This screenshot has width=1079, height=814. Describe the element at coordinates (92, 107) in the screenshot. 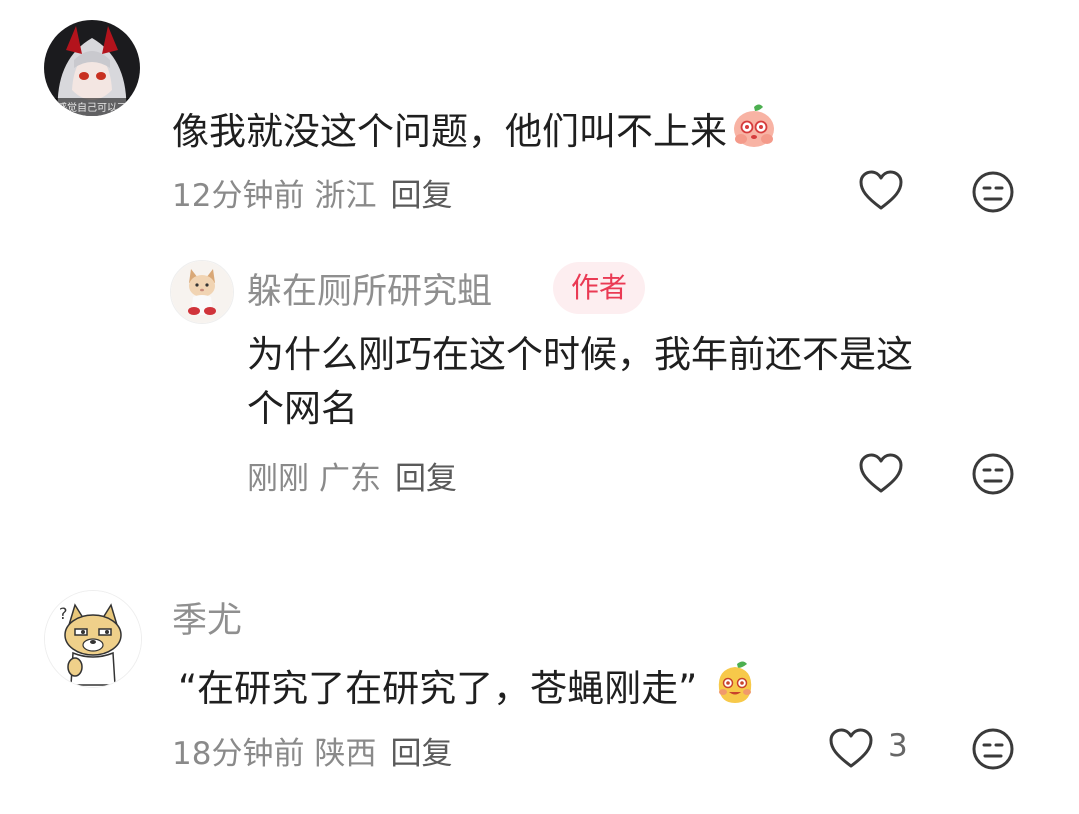

I see `avatar-caption: 感觉自己可以了` at that location.